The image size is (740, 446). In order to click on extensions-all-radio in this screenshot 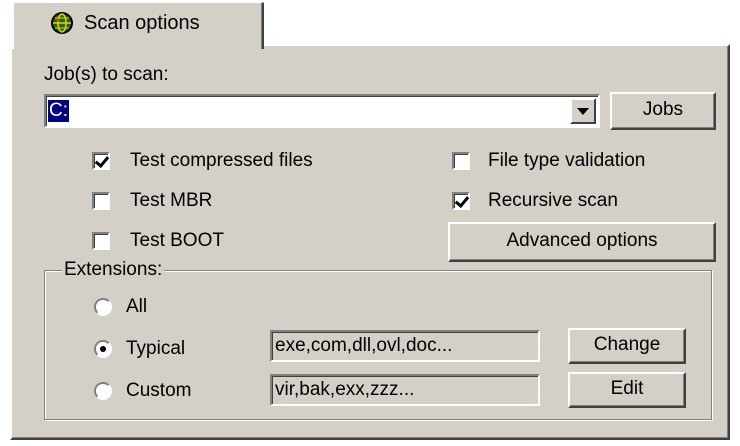, I will do `click(103, 307)`.